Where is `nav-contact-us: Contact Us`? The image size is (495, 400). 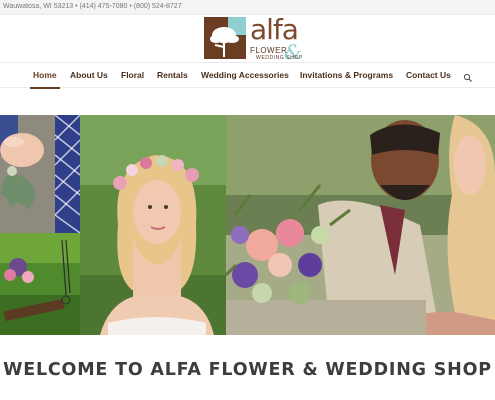 nav-contact-us: Contact Us is located at coordinates (428, 75).